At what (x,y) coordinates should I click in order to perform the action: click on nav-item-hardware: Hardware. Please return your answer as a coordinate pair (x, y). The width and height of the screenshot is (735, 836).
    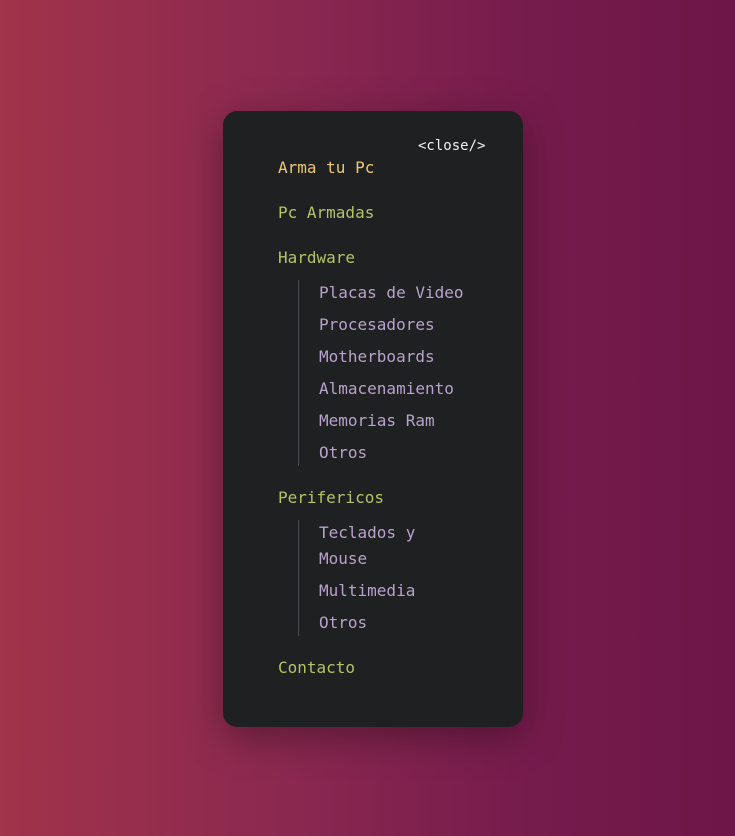
    Looking at the image, I should click on (385, 258).